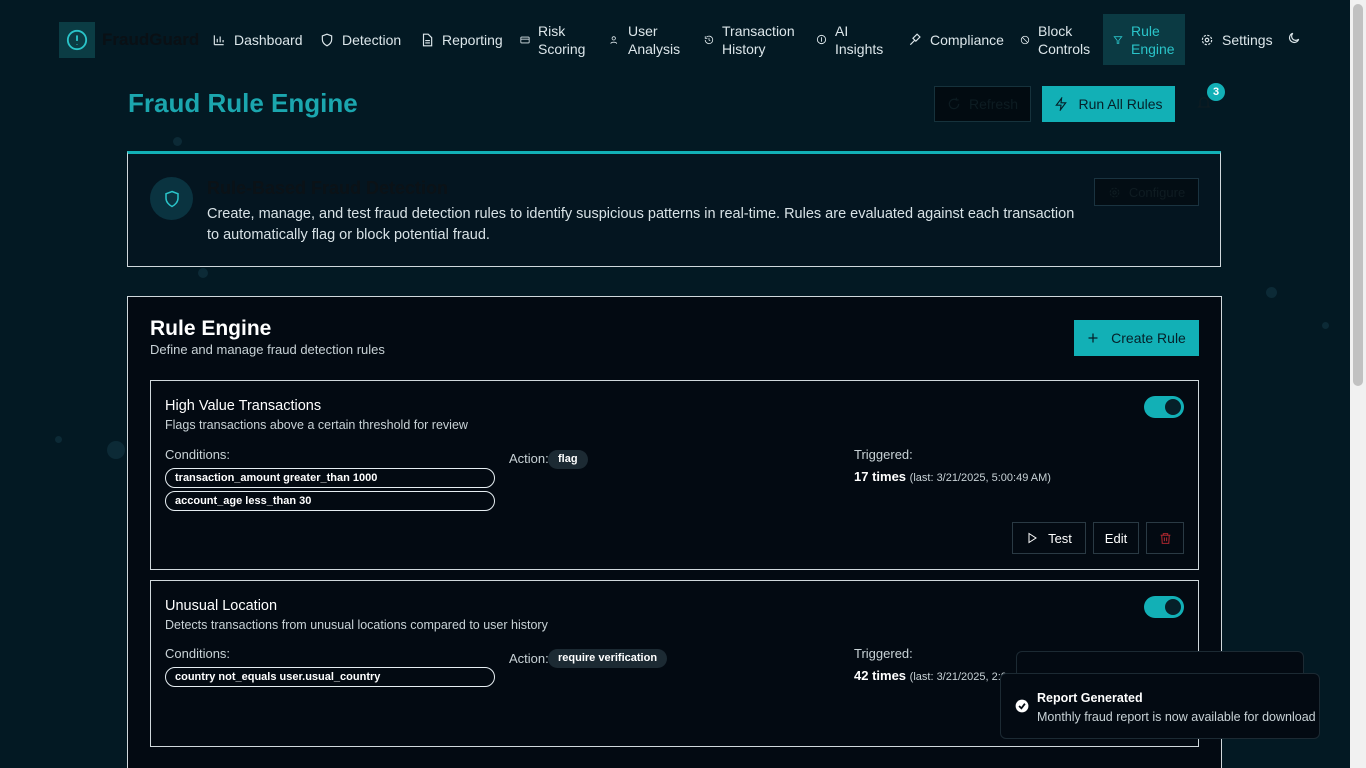 The height and width of the screenshot is (768, 1366). What do you see at coordinates (330, 478) in the screenshot?
I see `condition-pill: transaction_amount greater_than 1000` at bounding box center [330, 478].